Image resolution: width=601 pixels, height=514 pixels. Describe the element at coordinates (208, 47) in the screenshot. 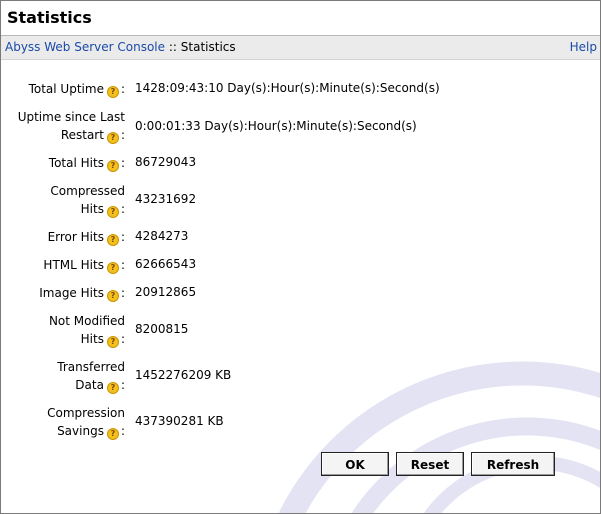

I see `breadcrumb-current: Statistics` at that location.